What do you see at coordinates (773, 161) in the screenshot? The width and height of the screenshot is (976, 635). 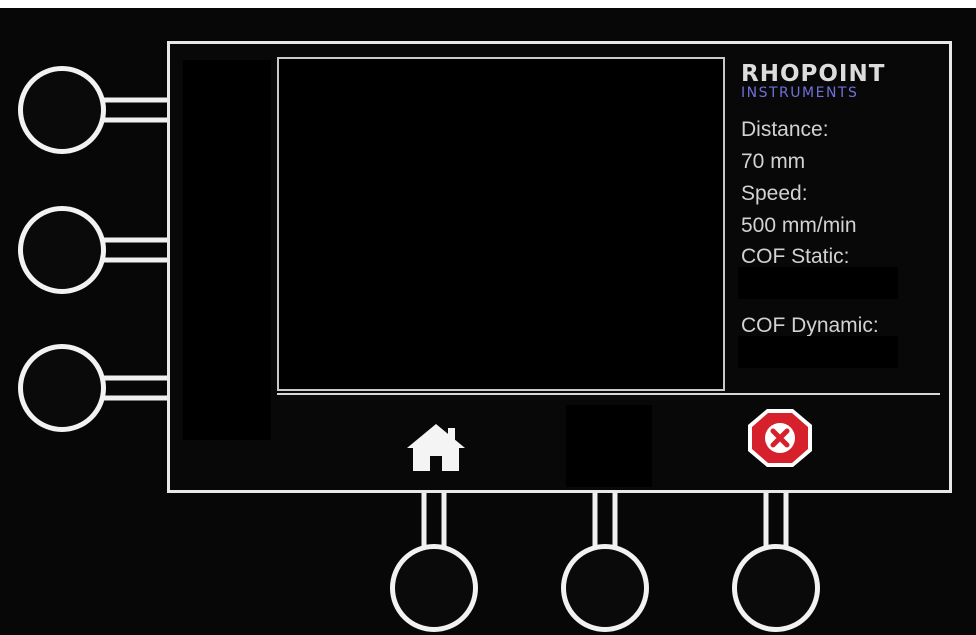 I see `distance-value: 70 mm` at bounding box center [773, 161].